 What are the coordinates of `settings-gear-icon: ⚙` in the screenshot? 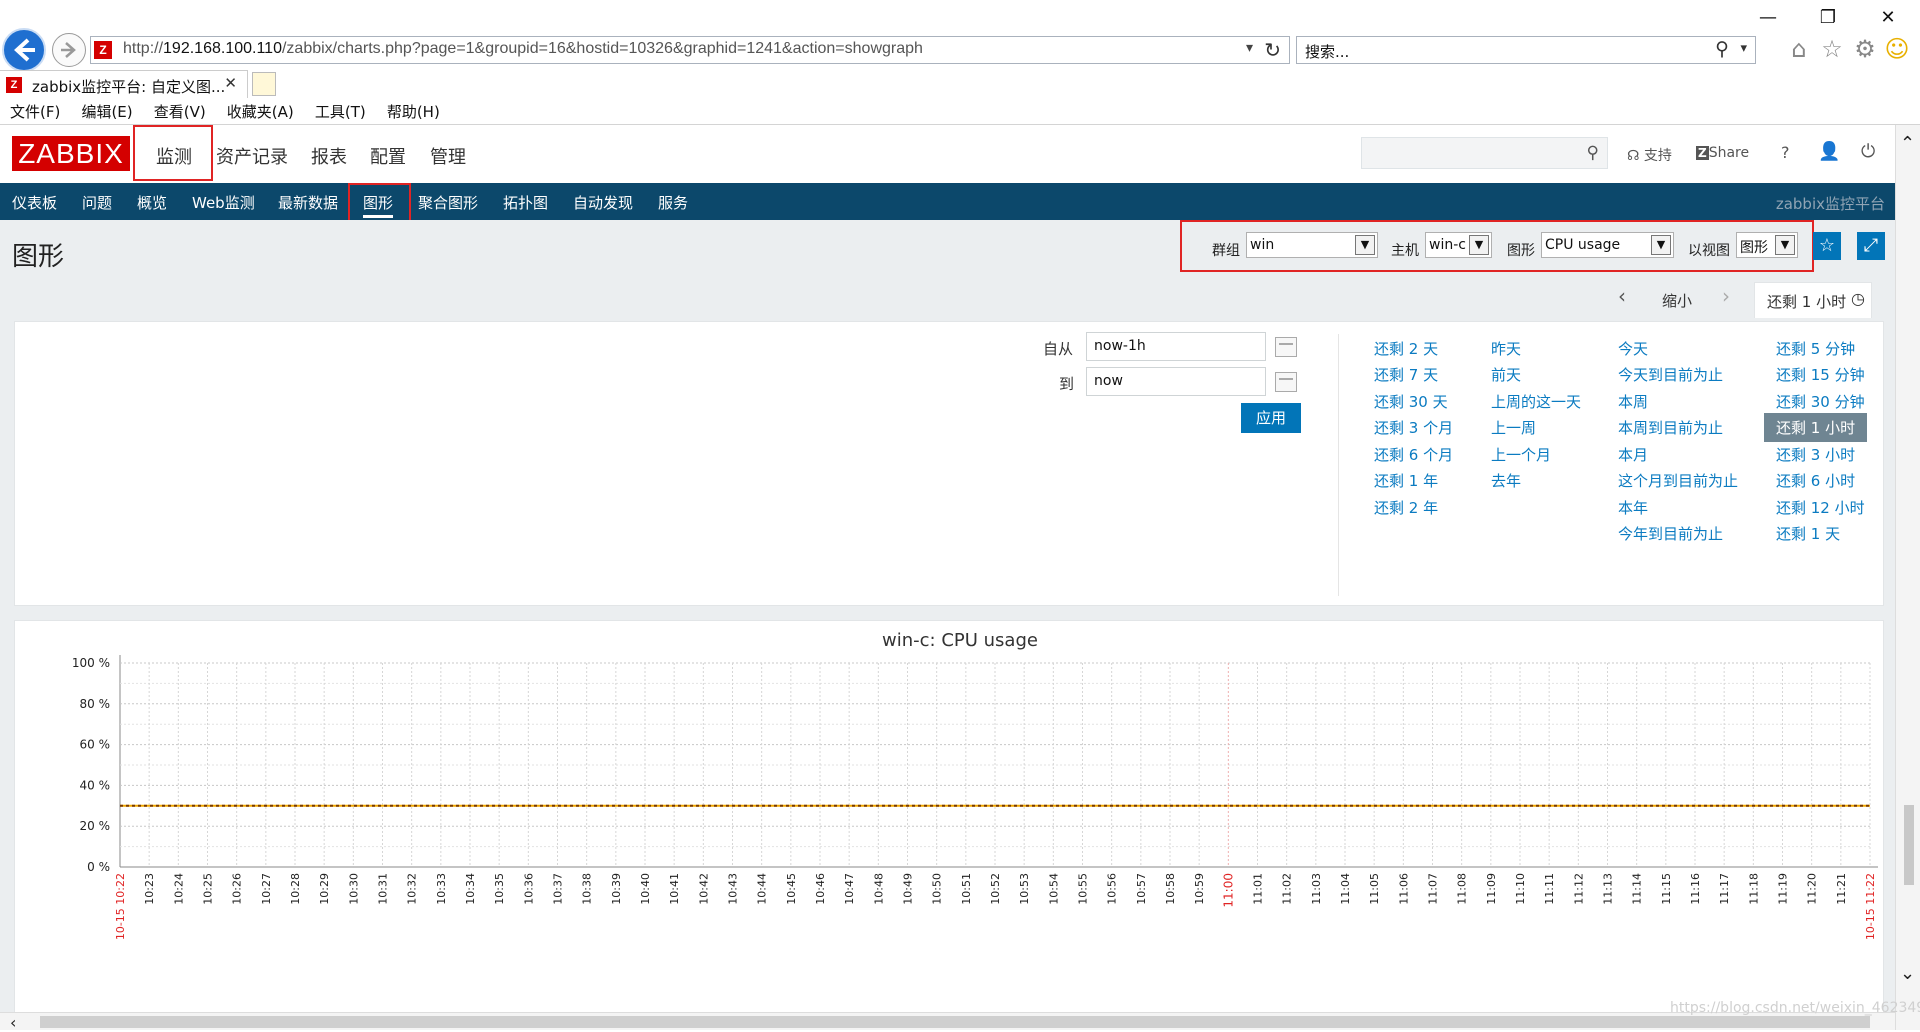 It's located at (1865, 49).